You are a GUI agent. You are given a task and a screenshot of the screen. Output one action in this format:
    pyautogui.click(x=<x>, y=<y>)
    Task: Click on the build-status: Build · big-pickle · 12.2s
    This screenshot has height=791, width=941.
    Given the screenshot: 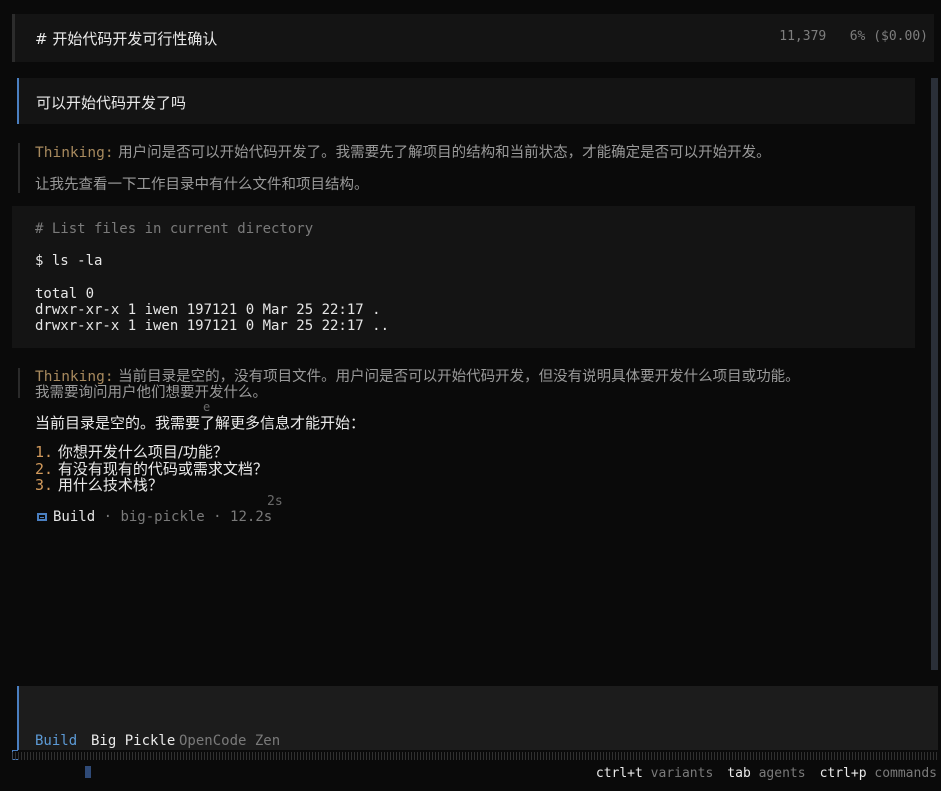 What is the action you would take?
    pyautogui.click(x=154, y=517)
    